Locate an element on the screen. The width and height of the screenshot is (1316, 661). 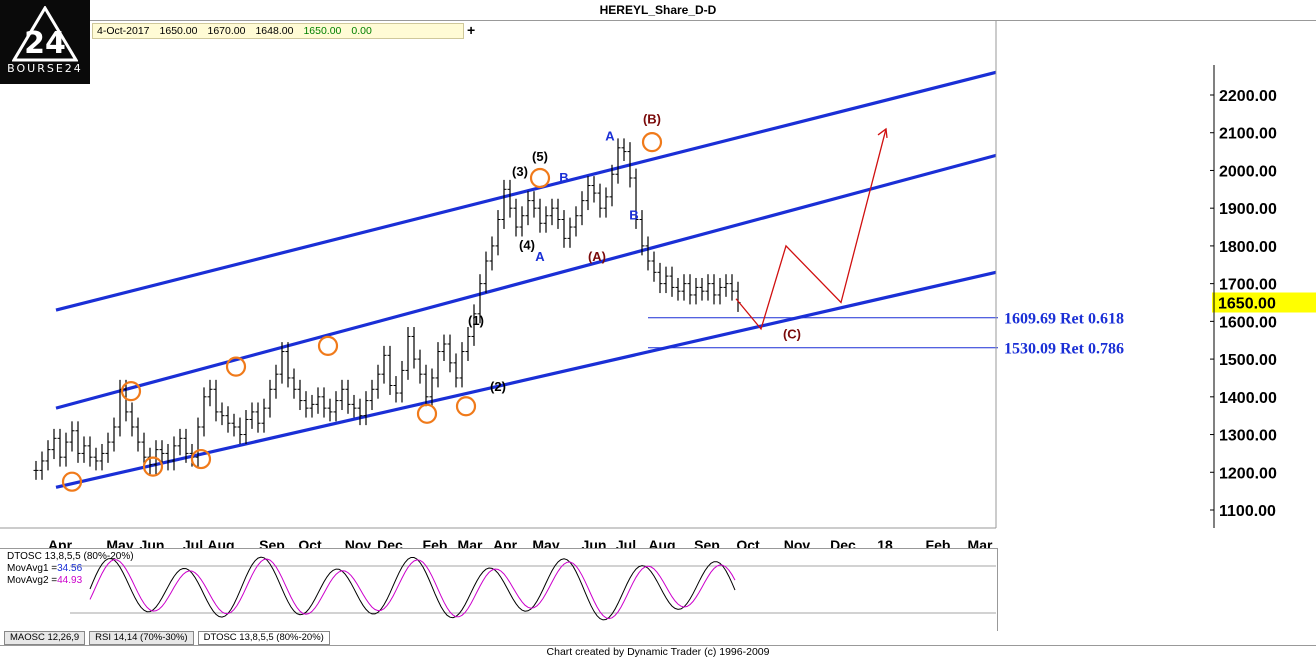
osc-line-signal is located at coordinates (412, 589).